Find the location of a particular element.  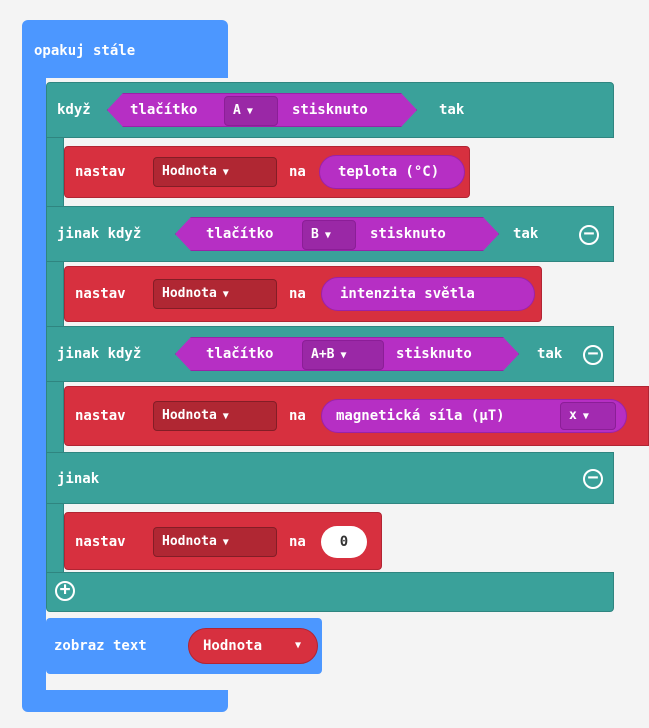

number-input: 0 is located at coordinates (344, 542).